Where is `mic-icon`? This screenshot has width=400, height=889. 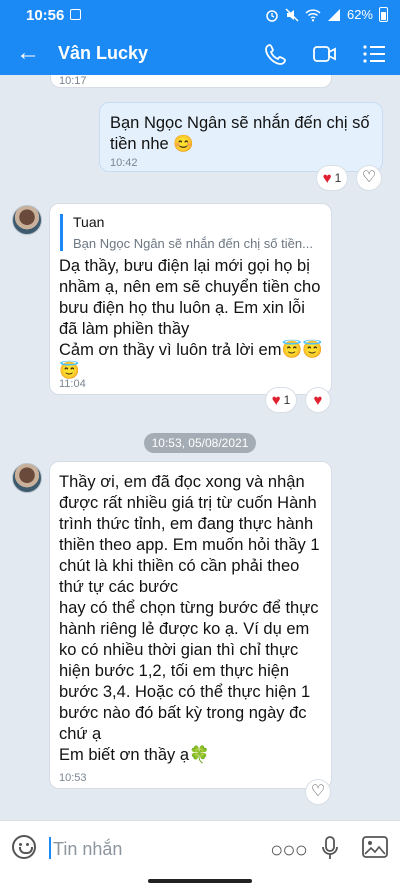
mic-icon is located at coordinates (330, 848).